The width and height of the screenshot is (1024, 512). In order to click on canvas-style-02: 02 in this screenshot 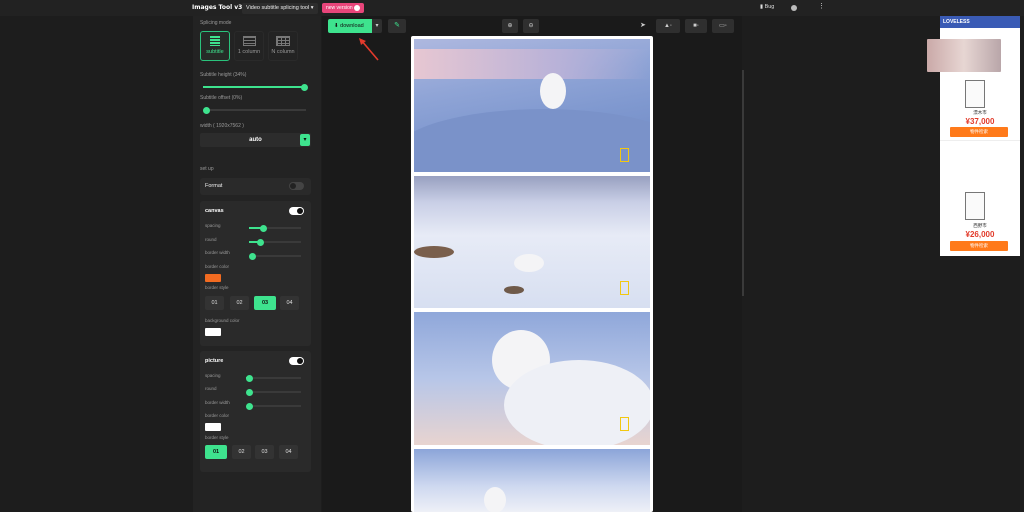, I will do `click(239, 303)`.